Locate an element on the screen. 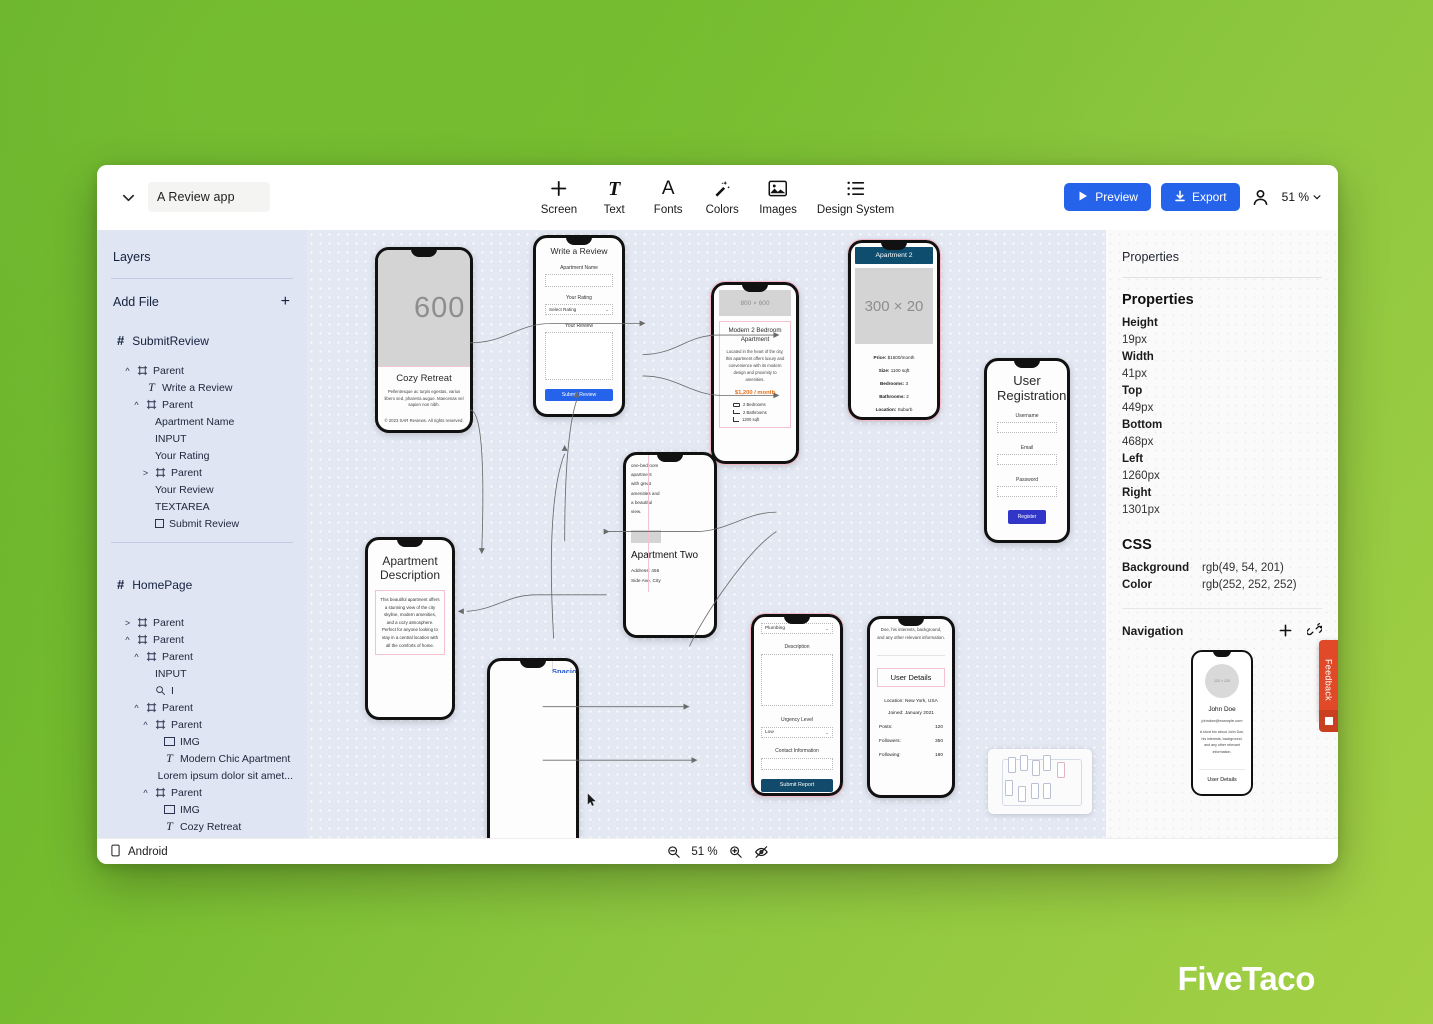 This screenshot has height=1024, width=1433. layer-item: Apartment Name is located at coordinates (202, 421).